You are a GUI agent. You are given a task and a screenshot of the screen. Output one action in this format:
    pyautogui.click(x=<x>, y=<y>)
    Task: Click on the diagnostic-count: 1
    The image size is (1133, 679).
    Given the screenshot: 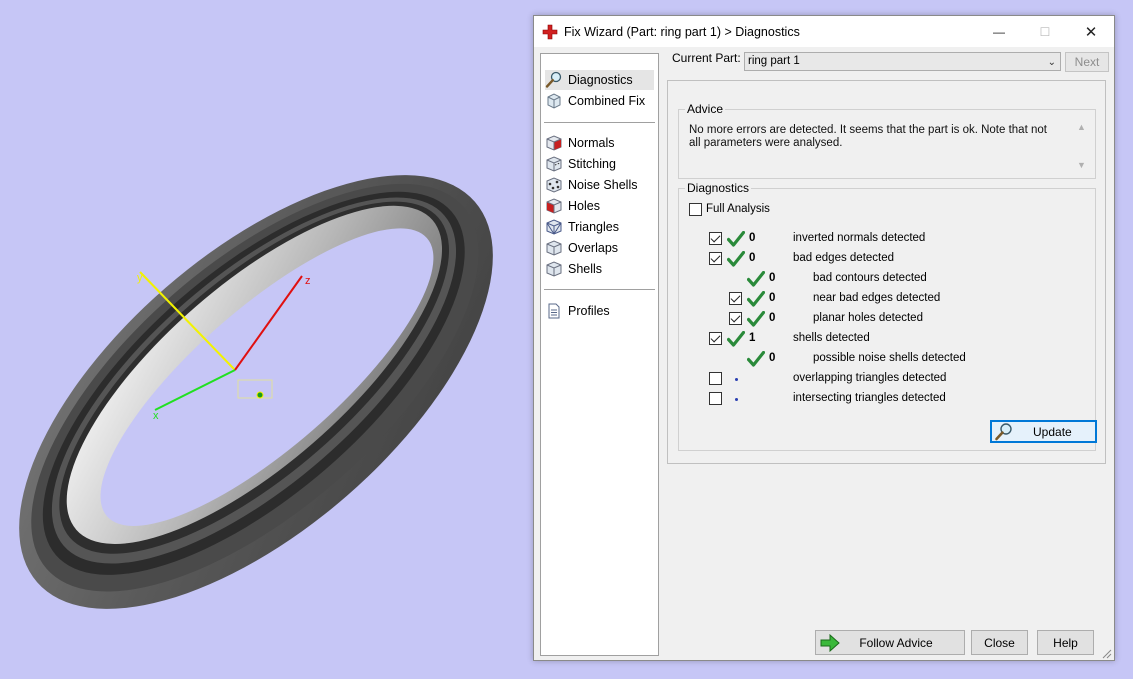 What is the action you would take?
    pyautogui.click(x=752, y=338)
    